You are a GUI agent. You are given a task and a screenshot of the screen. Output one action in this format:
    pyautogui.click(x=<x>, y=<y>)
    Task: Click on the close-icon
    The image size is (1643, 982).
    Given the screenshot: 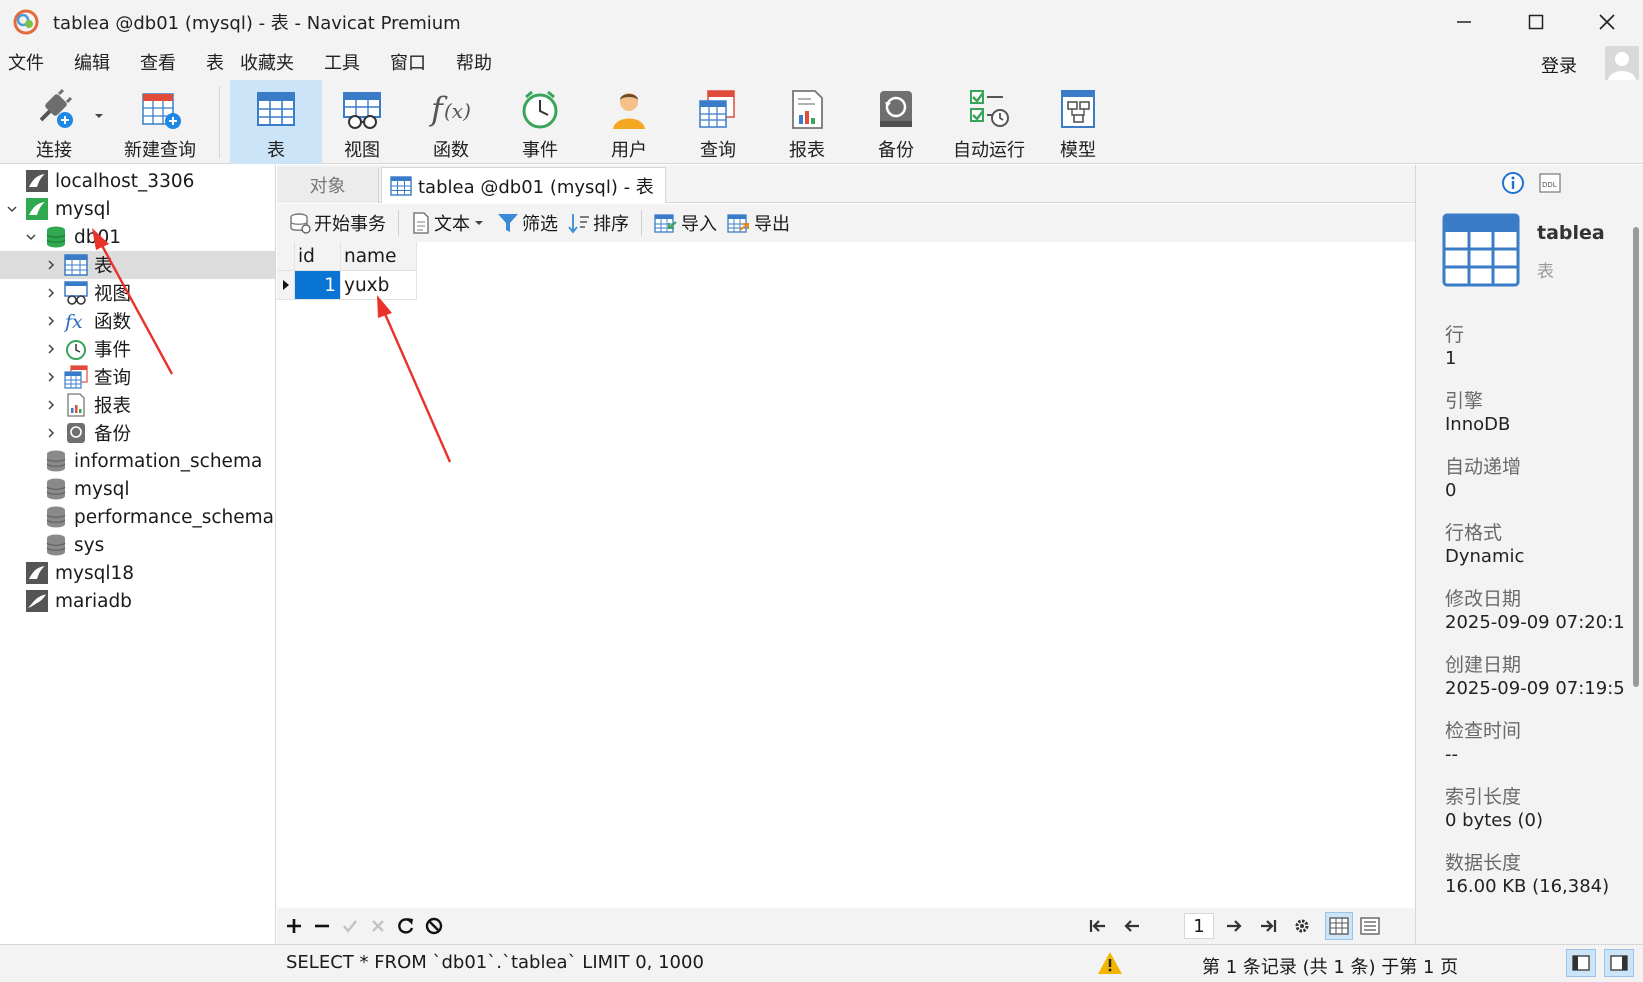 What is the action you would take?
    pyautogui.click(x=1607, y=22)
    